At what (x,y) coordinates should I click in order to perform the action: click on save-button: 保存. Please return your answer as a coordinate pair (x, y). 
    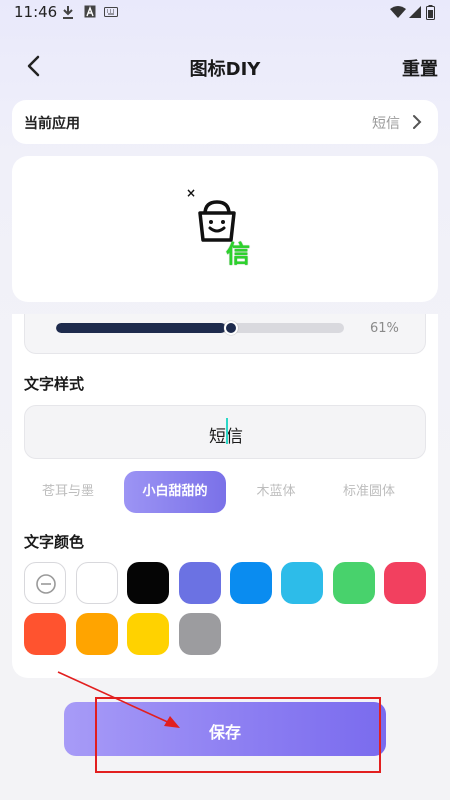
    Looking at the image, I should click on (225, 729).